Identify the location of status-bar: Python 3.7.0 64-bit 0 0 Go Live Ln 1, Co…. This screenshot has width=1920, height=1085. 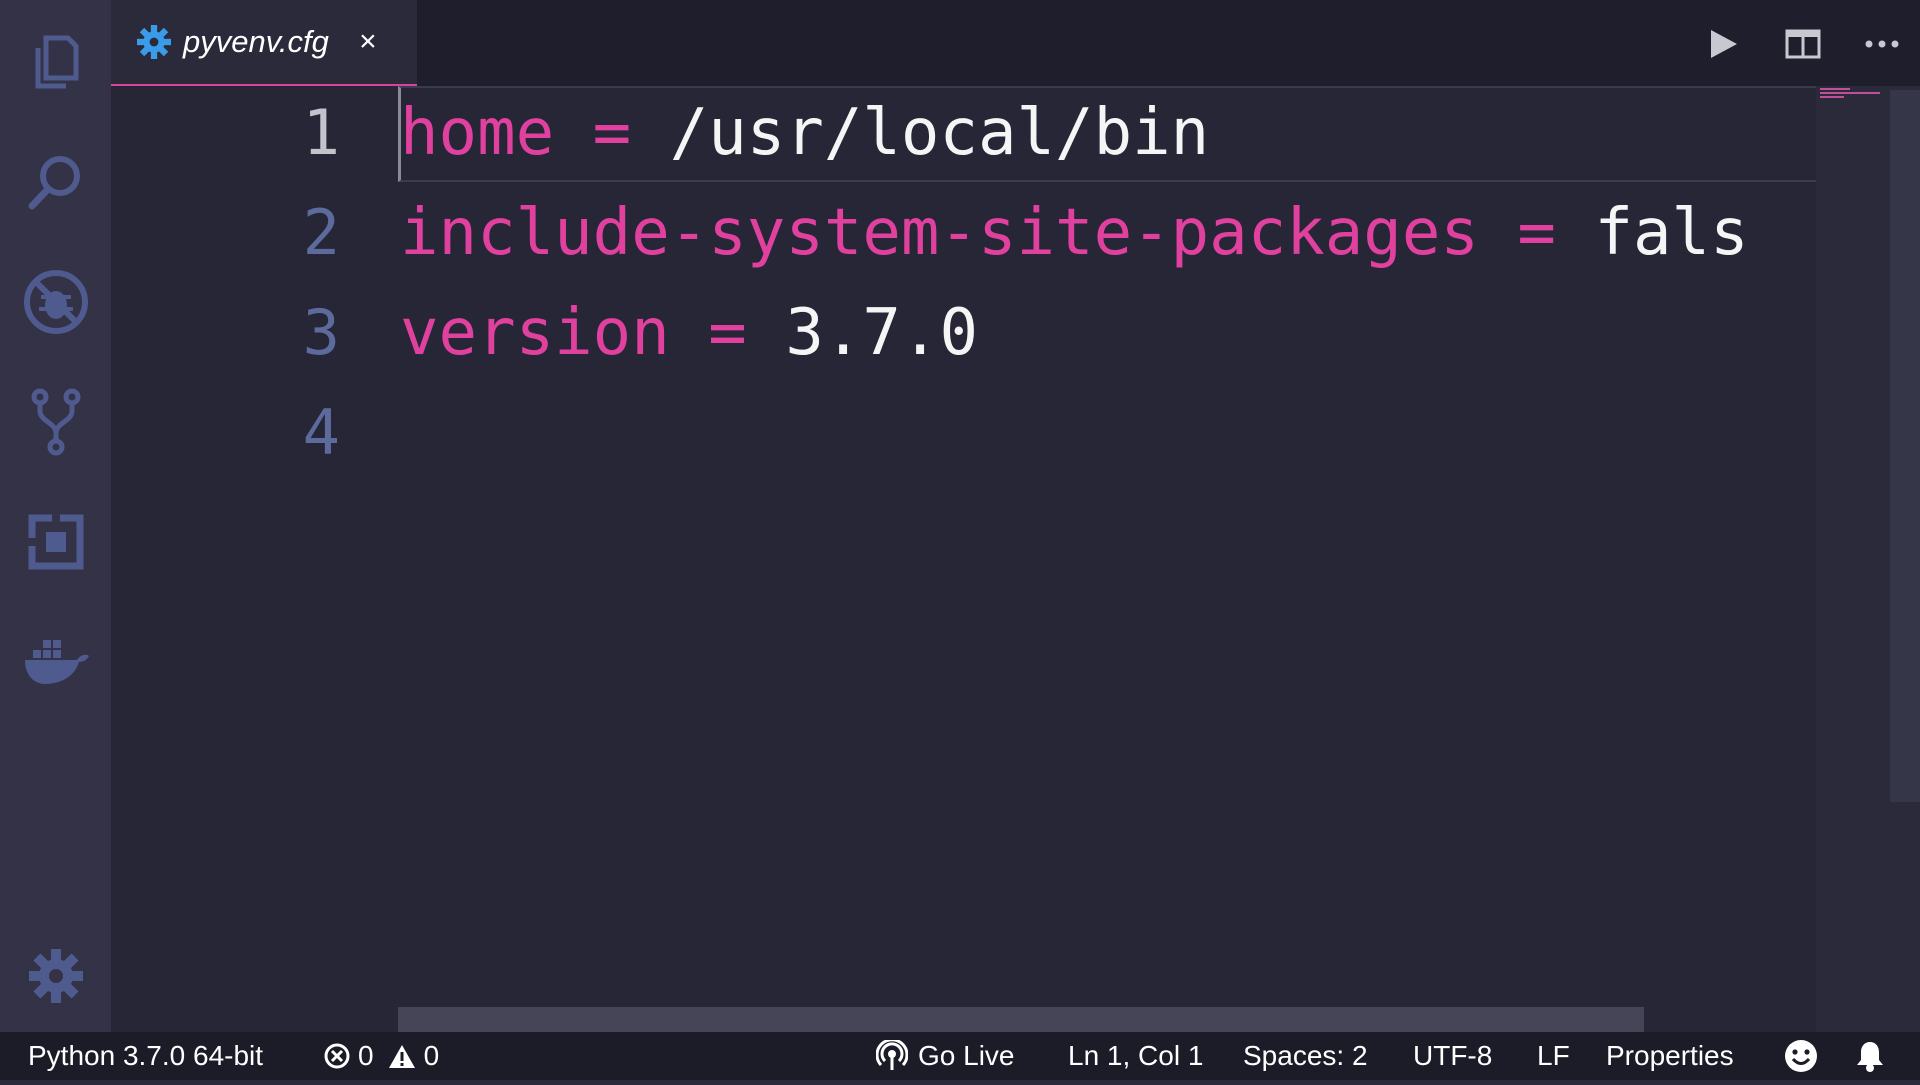
(960, 1056).